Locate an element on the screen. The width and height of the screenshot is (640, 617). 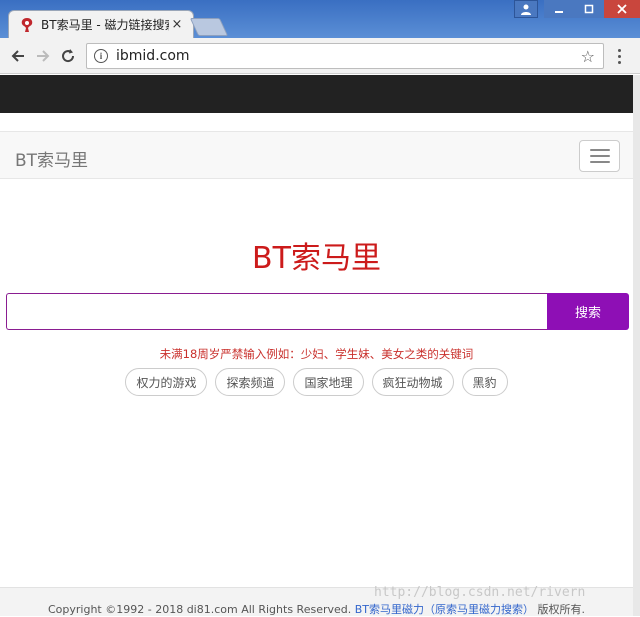
site-navbar: BT索马里 is located at coordinates (316, 155).